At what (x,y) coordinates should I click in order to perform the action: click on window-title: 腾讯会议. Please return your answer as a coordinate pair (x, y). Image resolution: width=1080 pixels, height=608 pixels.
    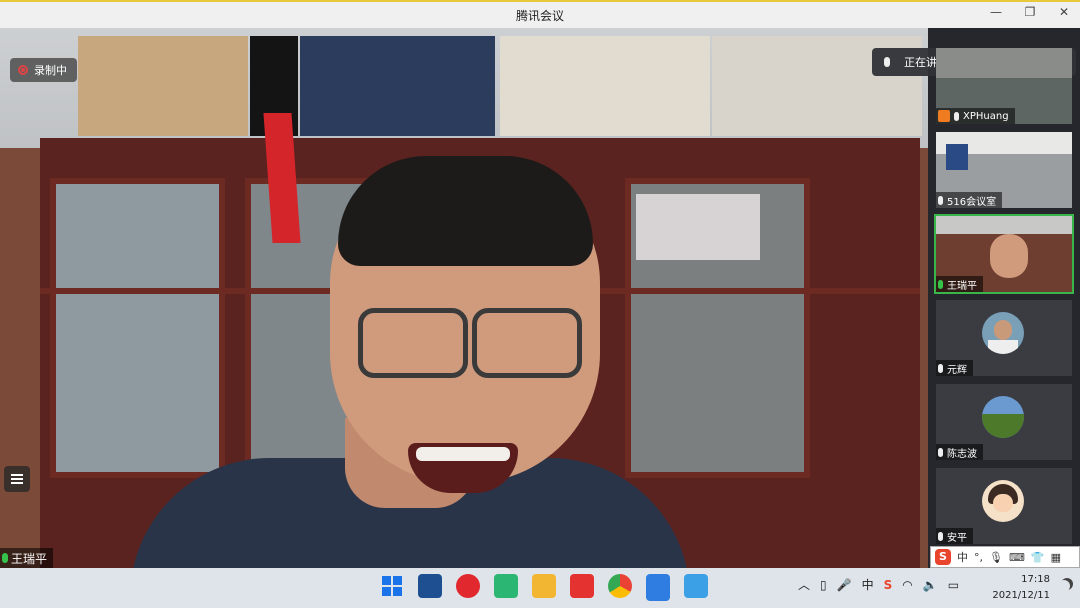
    Looking at the image, I should click on (539, 16).